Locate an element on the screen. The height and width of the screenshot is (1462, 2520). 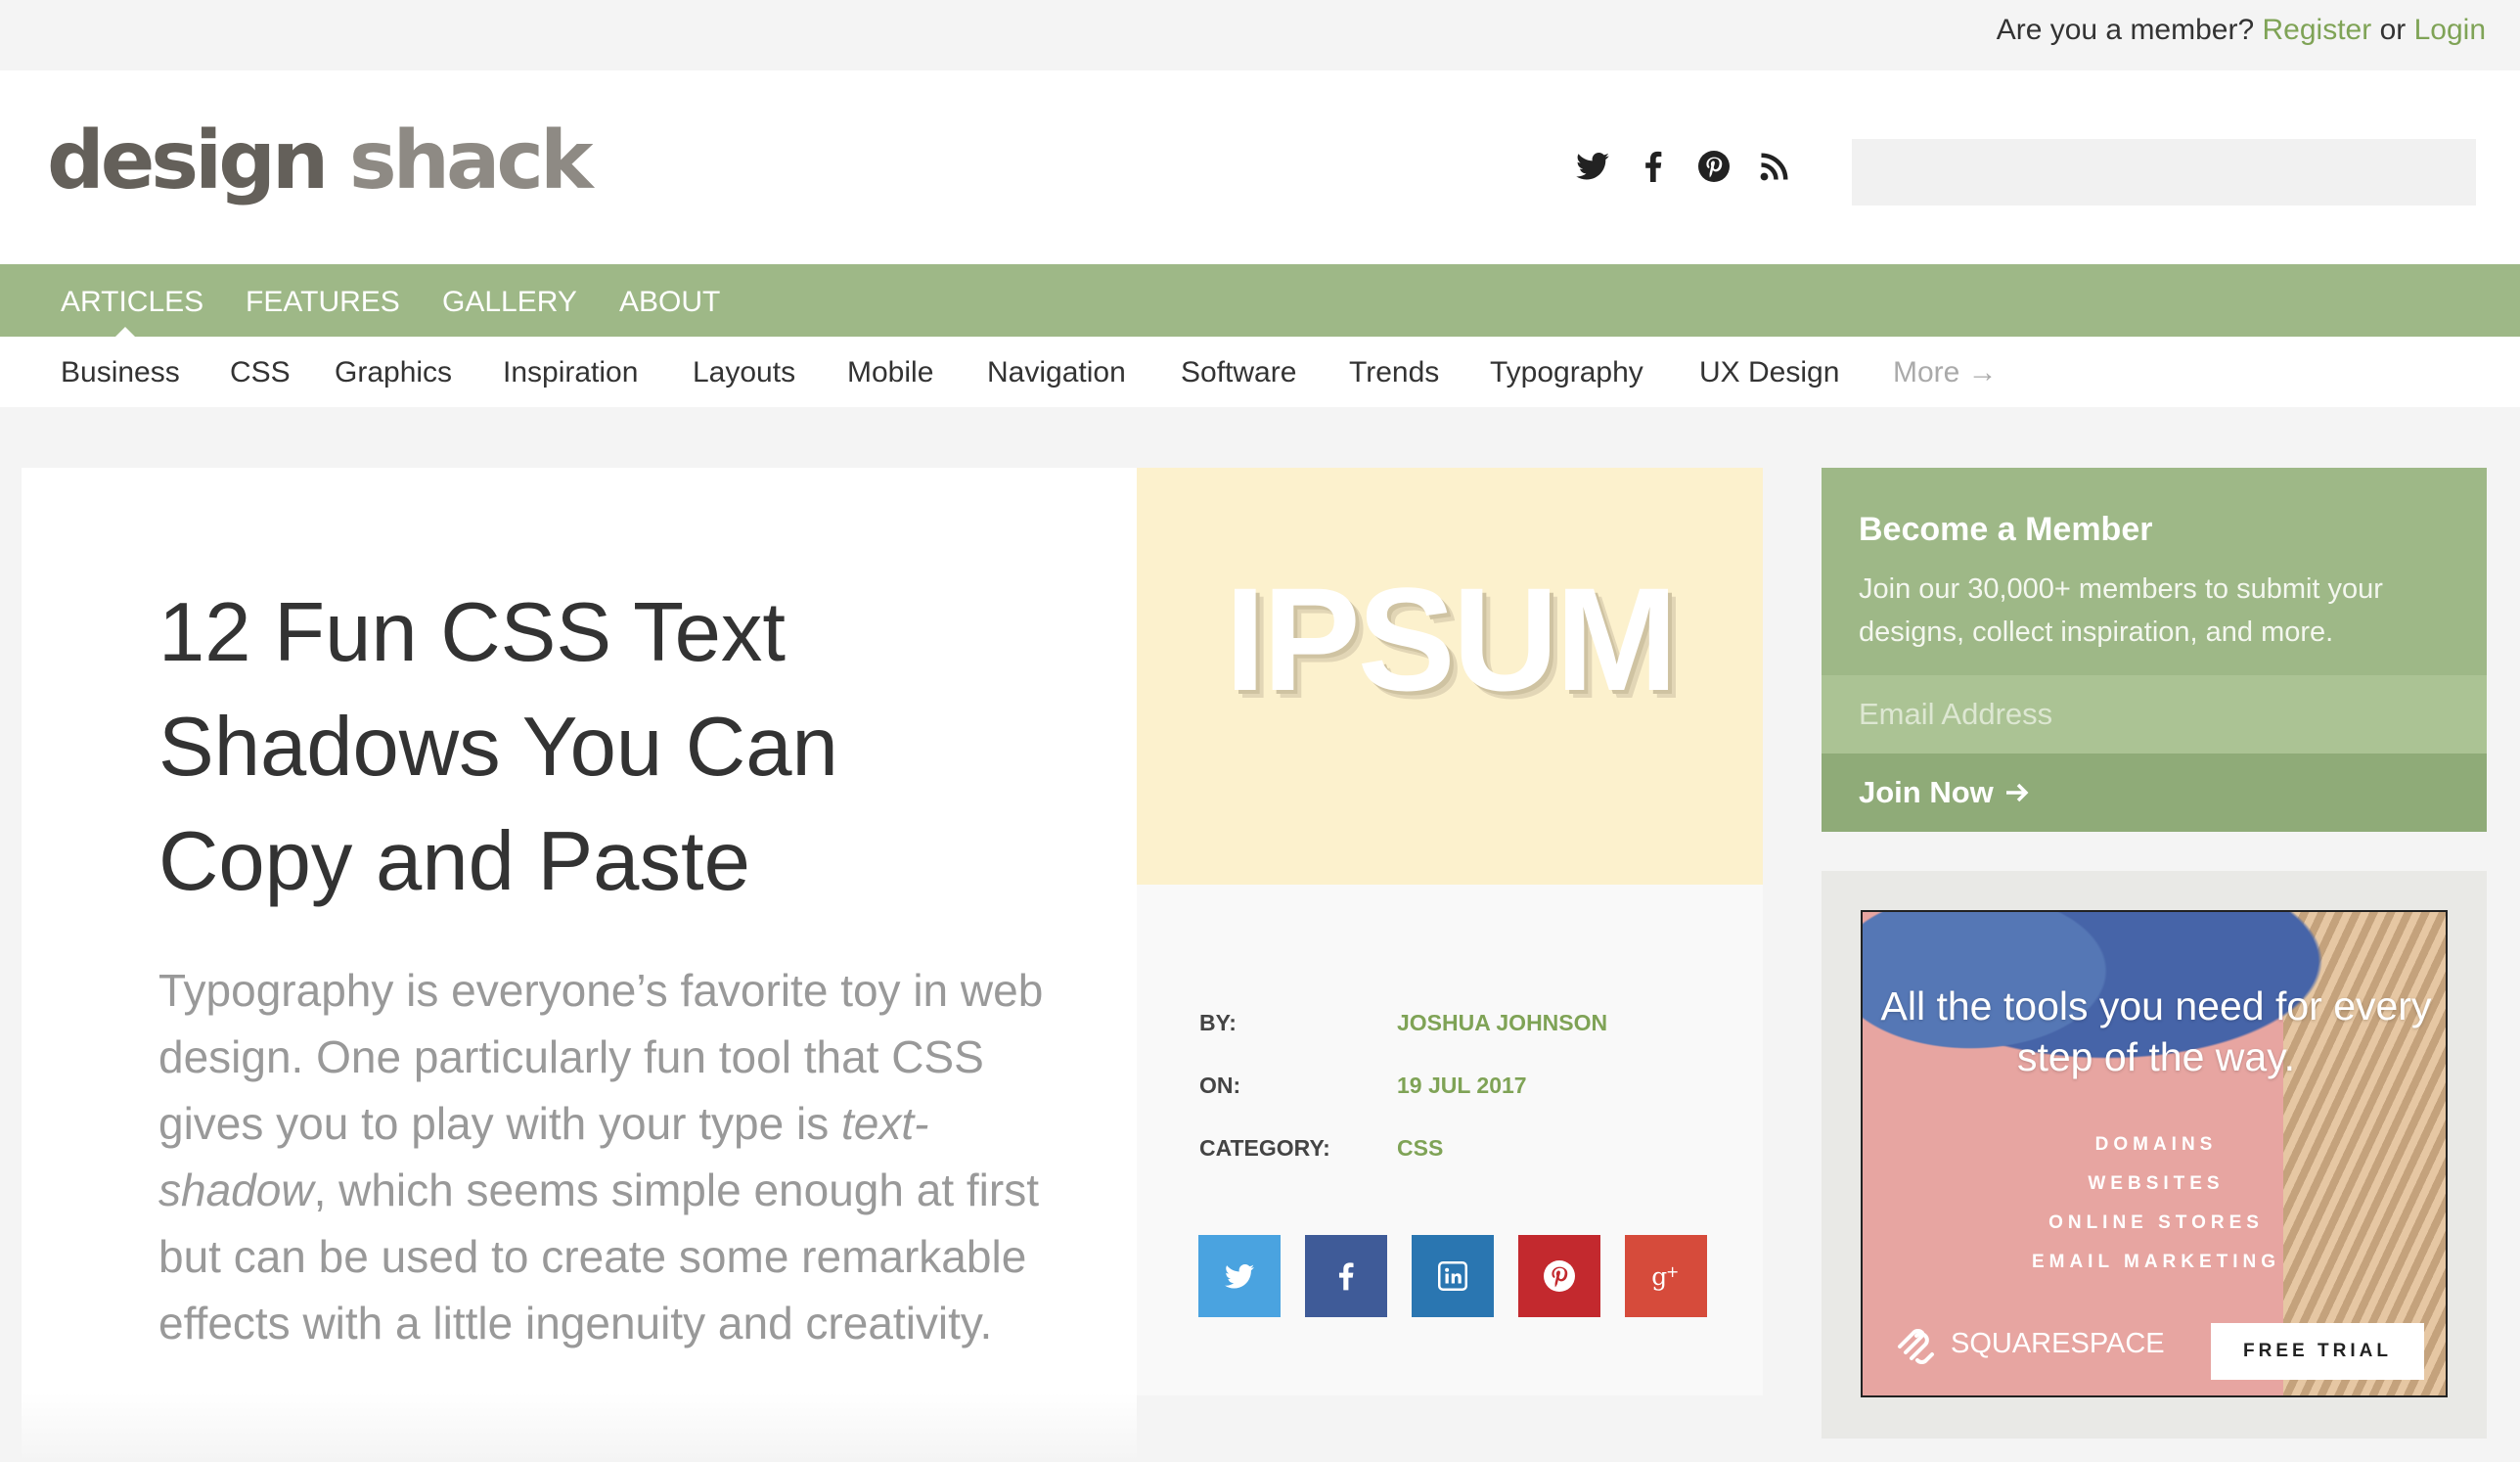
linkedin-icon is located at coordinates (1452, 1276).